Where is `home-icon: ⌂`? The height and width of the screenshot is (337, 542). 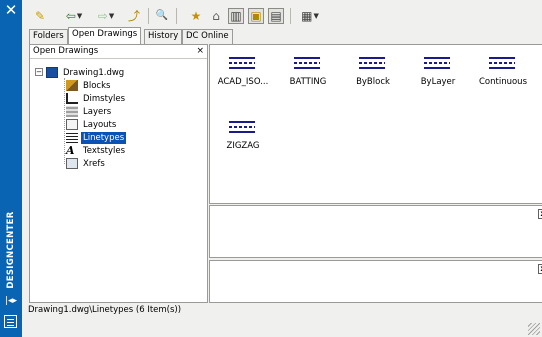
home-icon: ⌂ is located at coordinates (216, 16).